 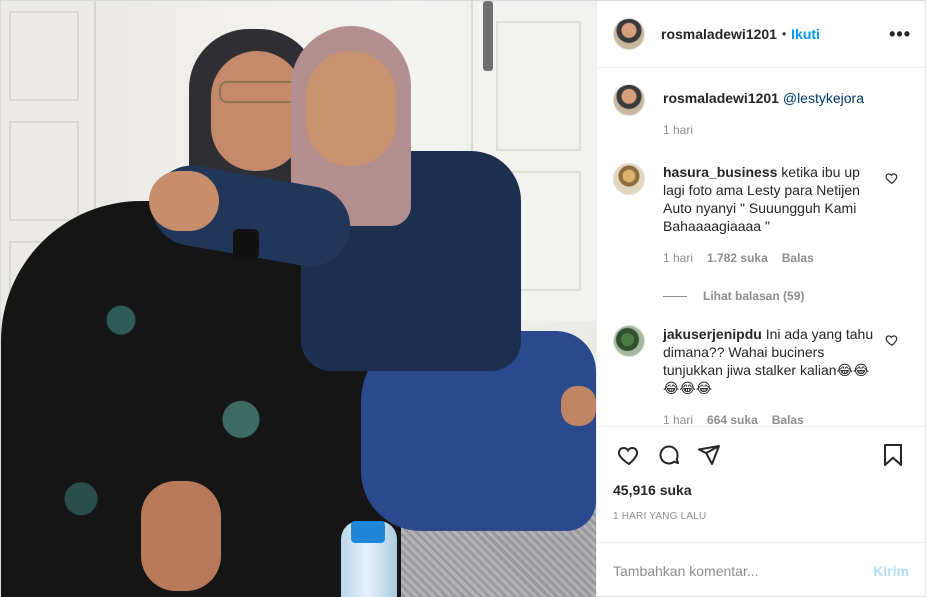 I want to click on view-replies-label: Lihat balasan (59), so click(x=753, y=296).